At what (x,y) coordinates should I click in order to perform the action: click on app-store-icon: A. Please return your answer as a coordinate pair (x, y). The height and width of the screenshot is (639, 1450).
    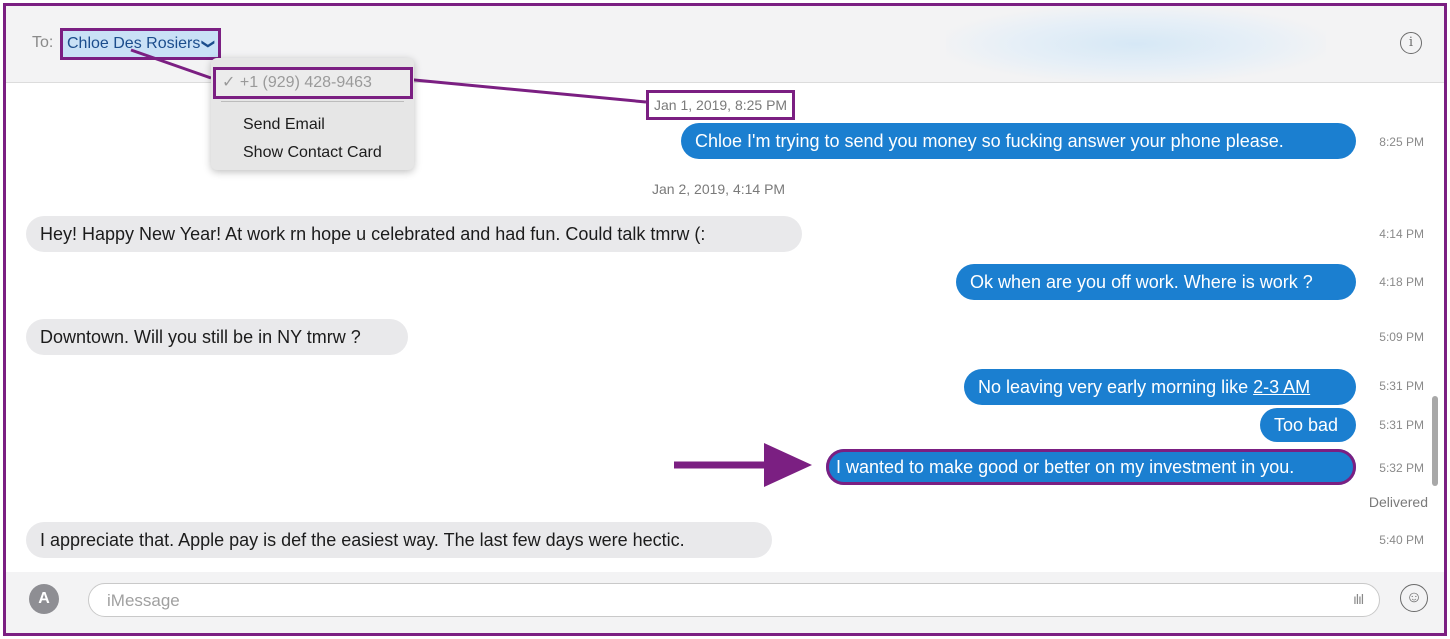
    Looking at the image, I should click on (44, 599).